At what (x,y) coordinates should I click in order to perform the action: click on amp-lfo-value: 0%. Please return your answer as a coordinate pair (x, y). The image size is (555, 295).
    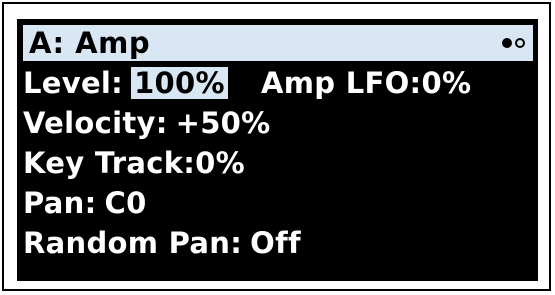
    Looking at the image, I should click on (446, 83).